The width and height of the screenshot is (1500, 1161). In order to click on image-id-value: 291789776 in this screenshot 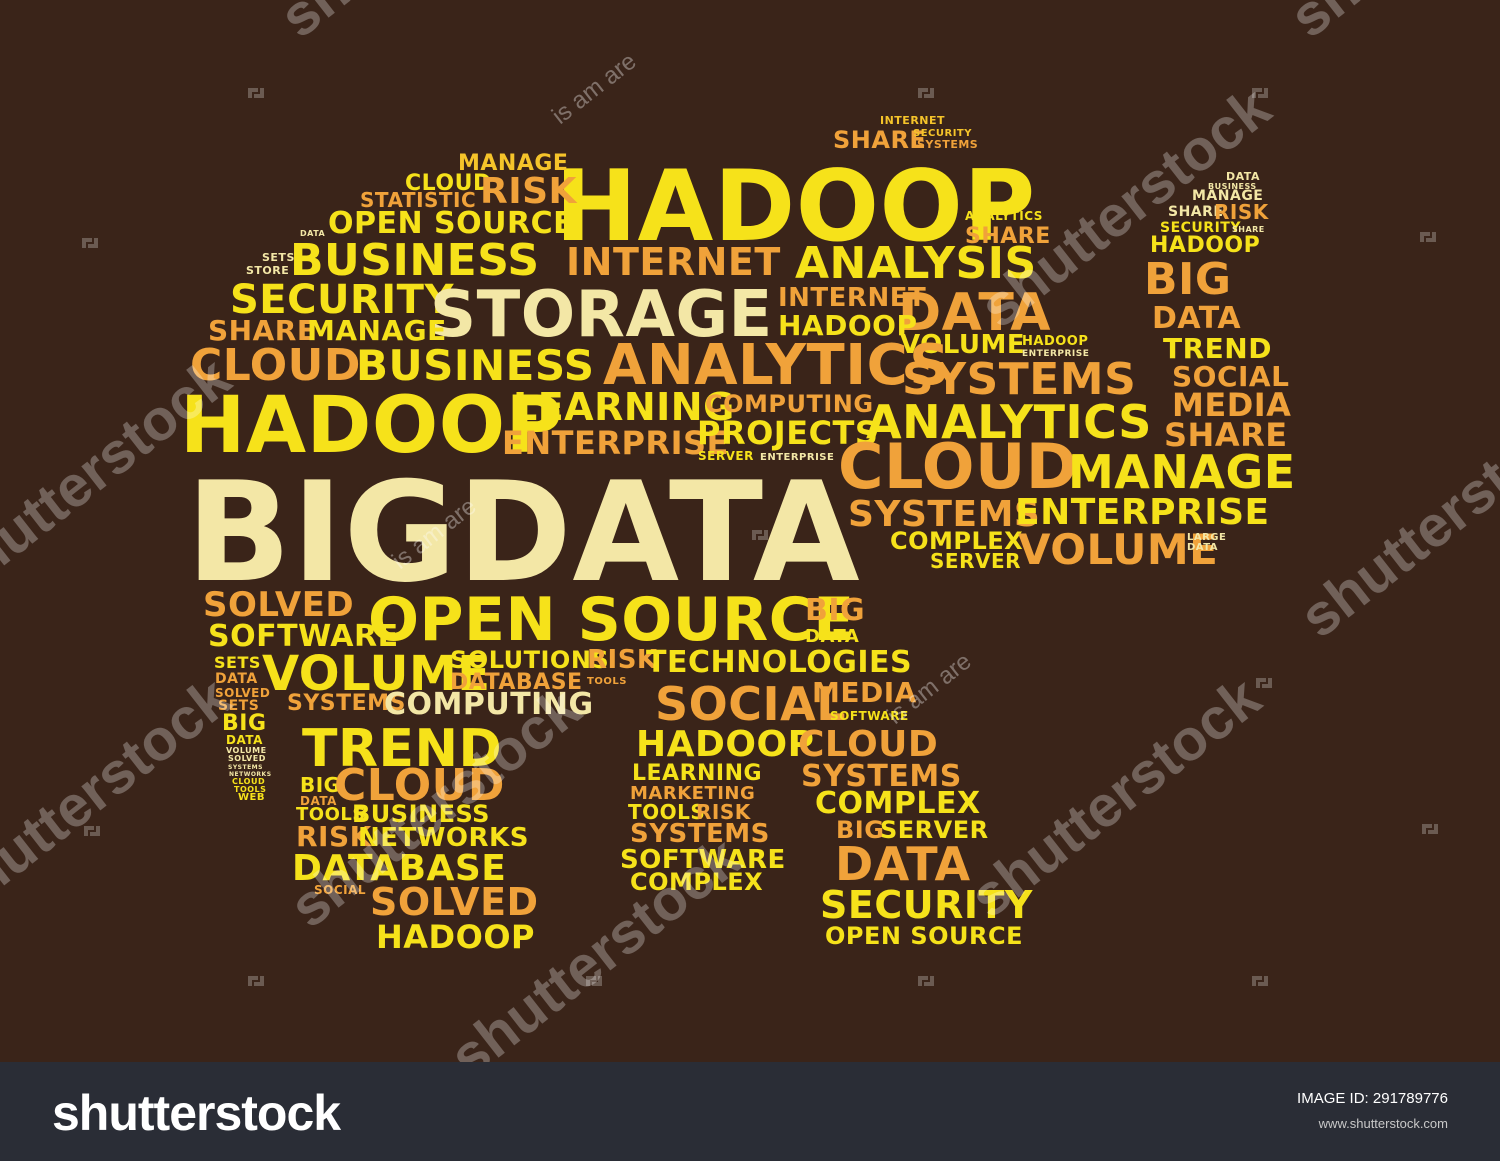, I will do `click(1410, 1098)`.